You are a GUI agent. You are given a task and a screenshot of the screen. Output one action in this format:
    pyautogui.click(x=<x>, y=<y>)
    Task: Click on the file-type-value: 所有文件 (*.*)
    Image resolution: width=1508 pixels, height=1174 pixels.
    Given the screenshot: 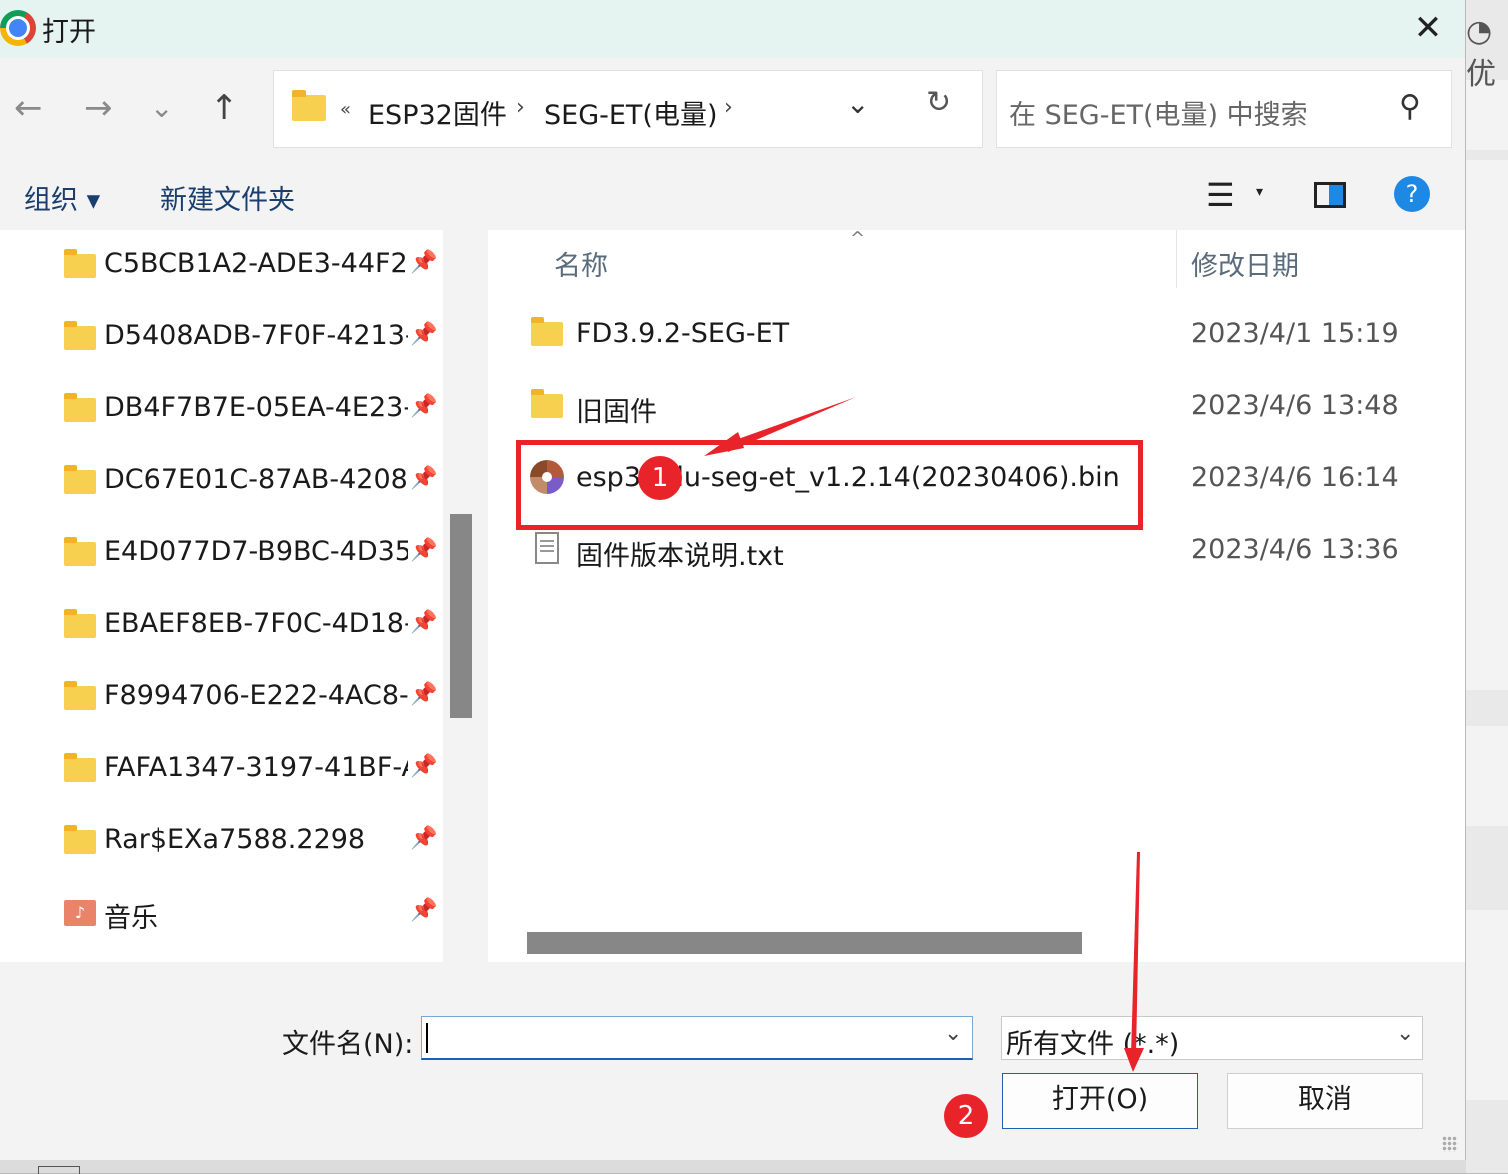 What is the action you would take?
    pyautogui.click(x=1093, y=1044)
    